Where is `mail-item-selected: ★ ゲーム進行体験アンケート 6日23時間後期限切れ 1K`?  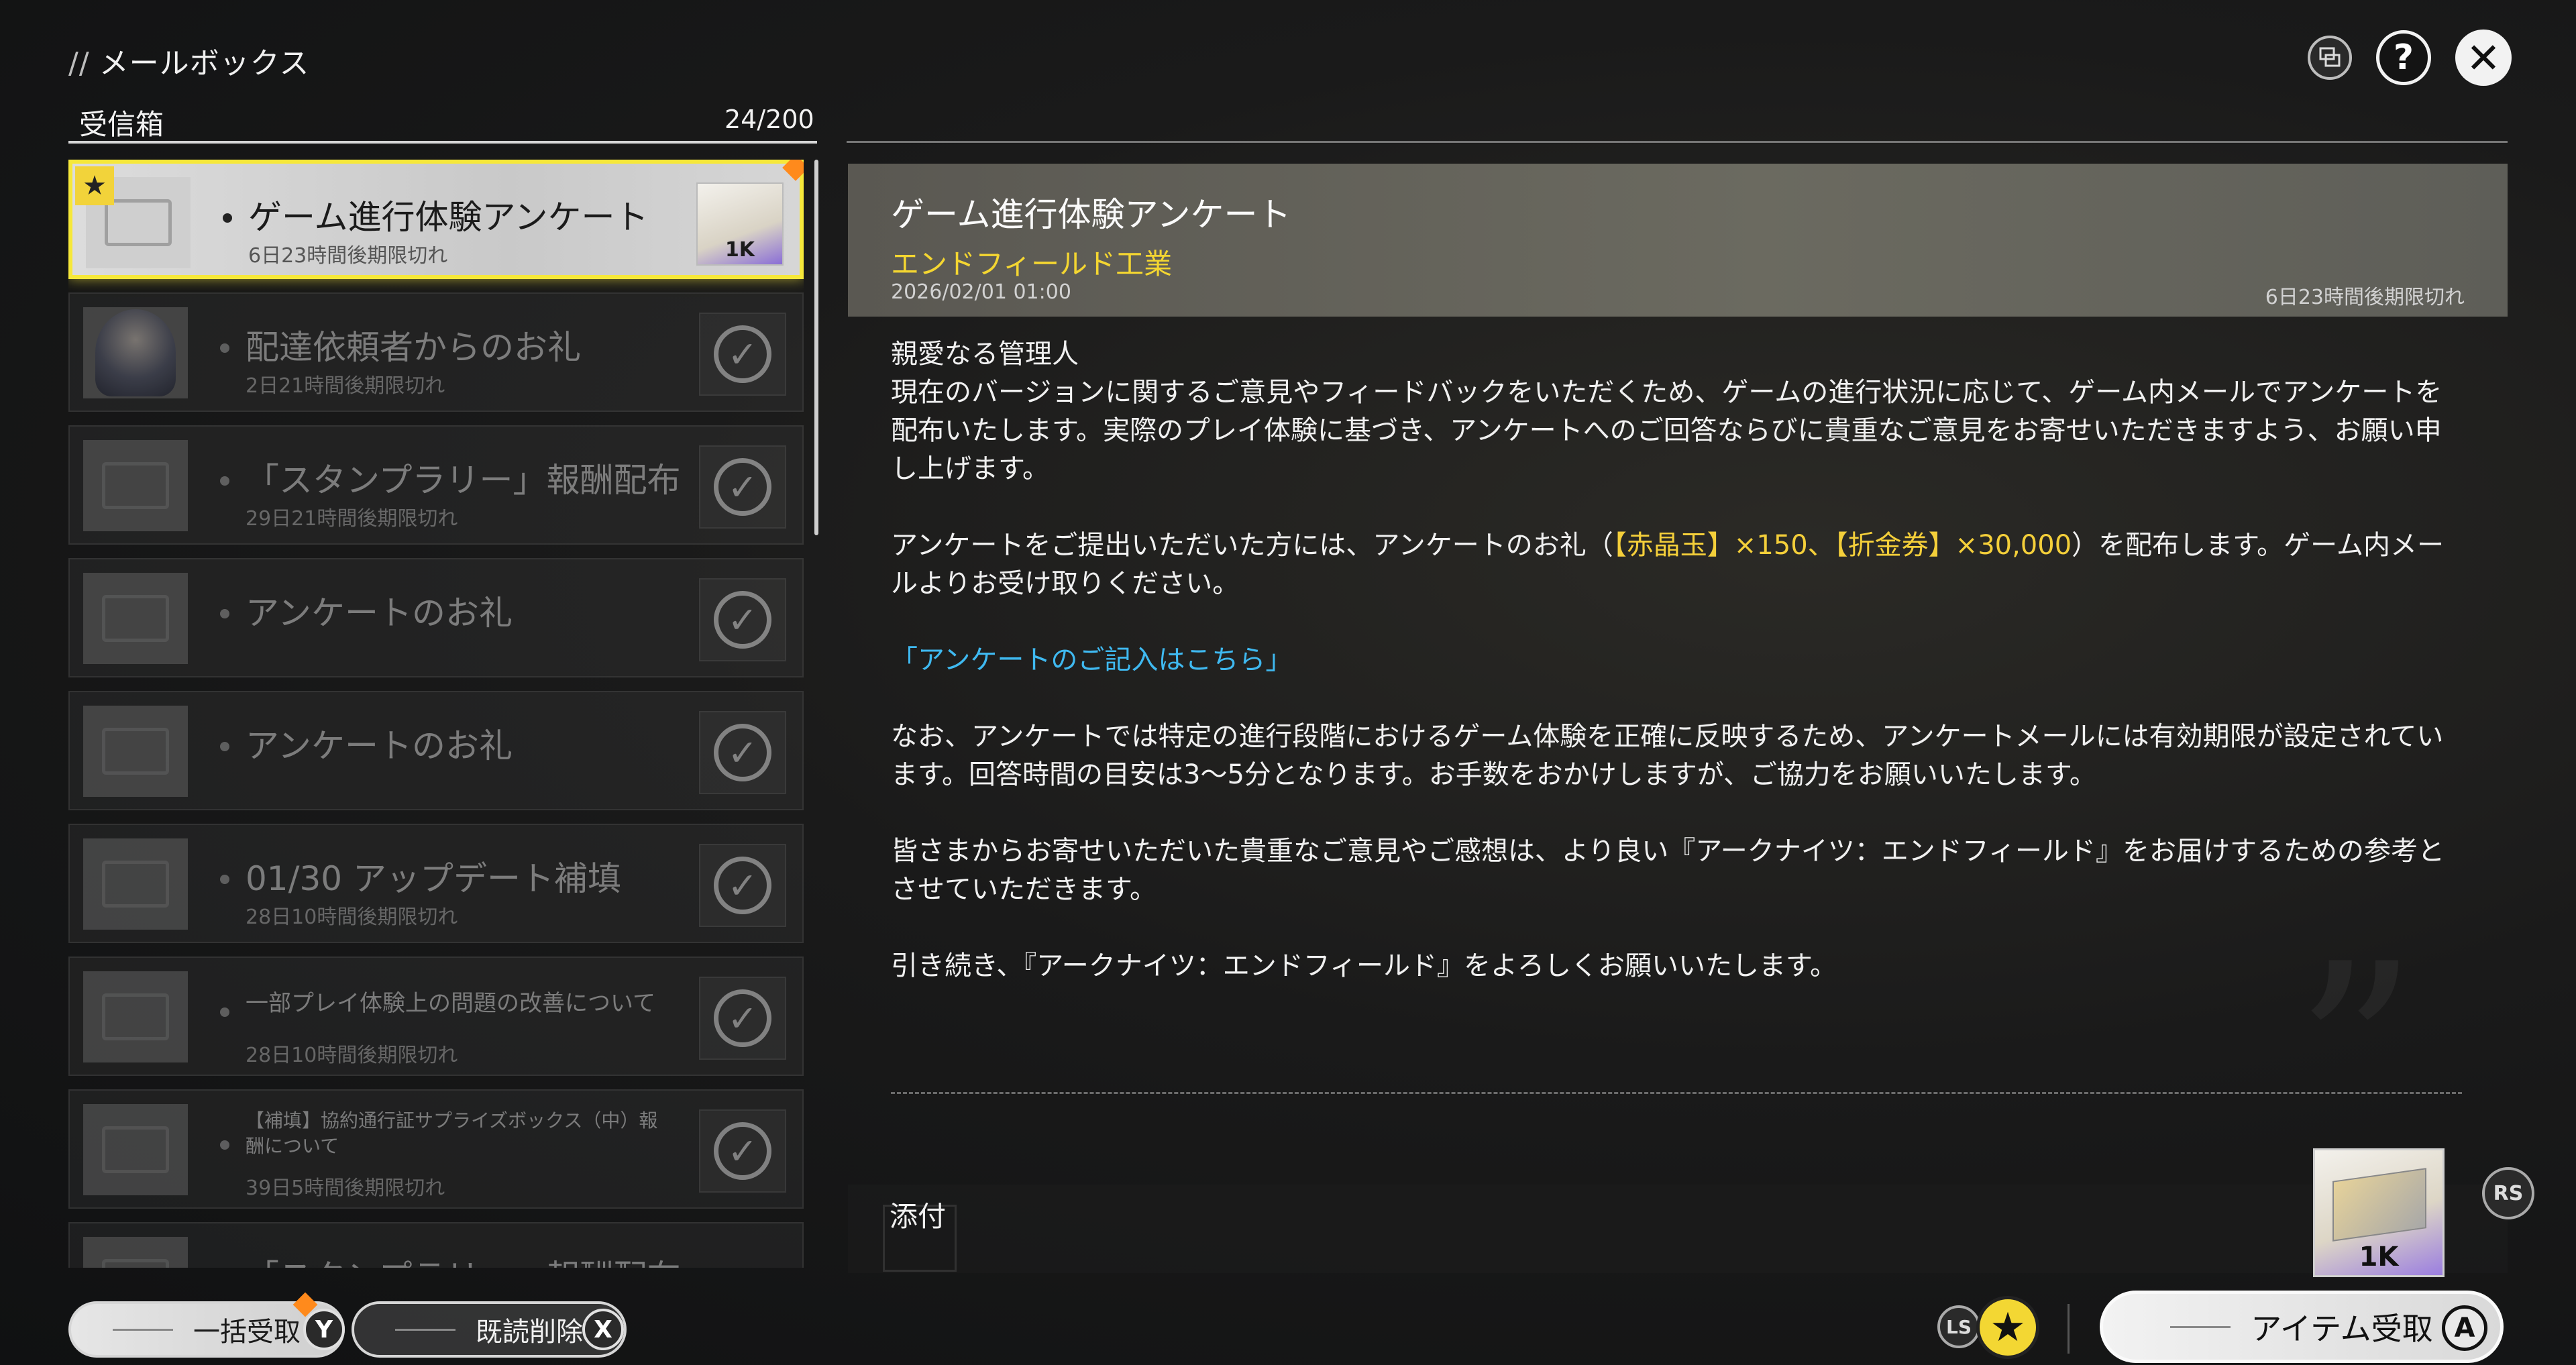 mail-item-selected: ★ ゲーム進行体験アンケート 6日23時間後期限切れ 1K is located at coordinates (436, 220).